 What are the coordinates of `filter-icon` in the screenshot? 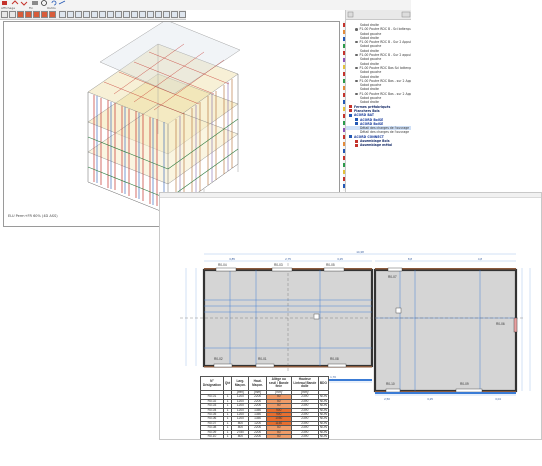 It's located at (166, 14).